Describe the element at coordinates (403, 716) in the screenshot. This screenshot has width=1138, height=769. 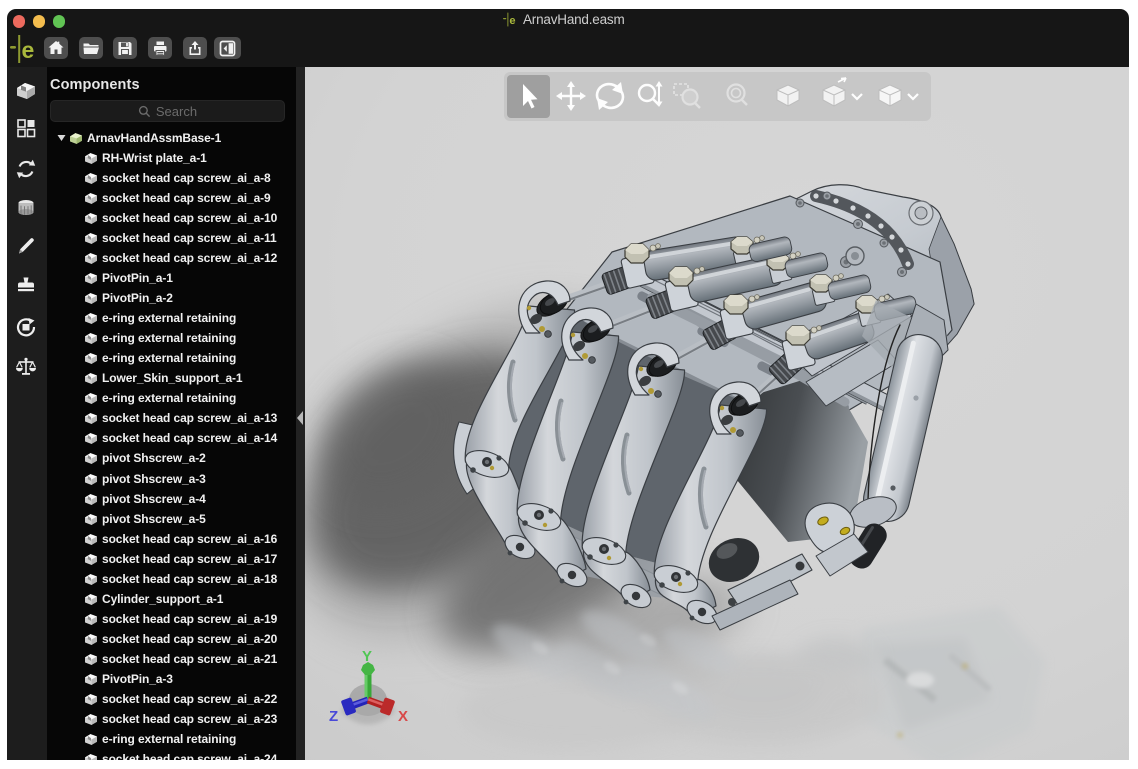
I see `svg-text: X` at that location.